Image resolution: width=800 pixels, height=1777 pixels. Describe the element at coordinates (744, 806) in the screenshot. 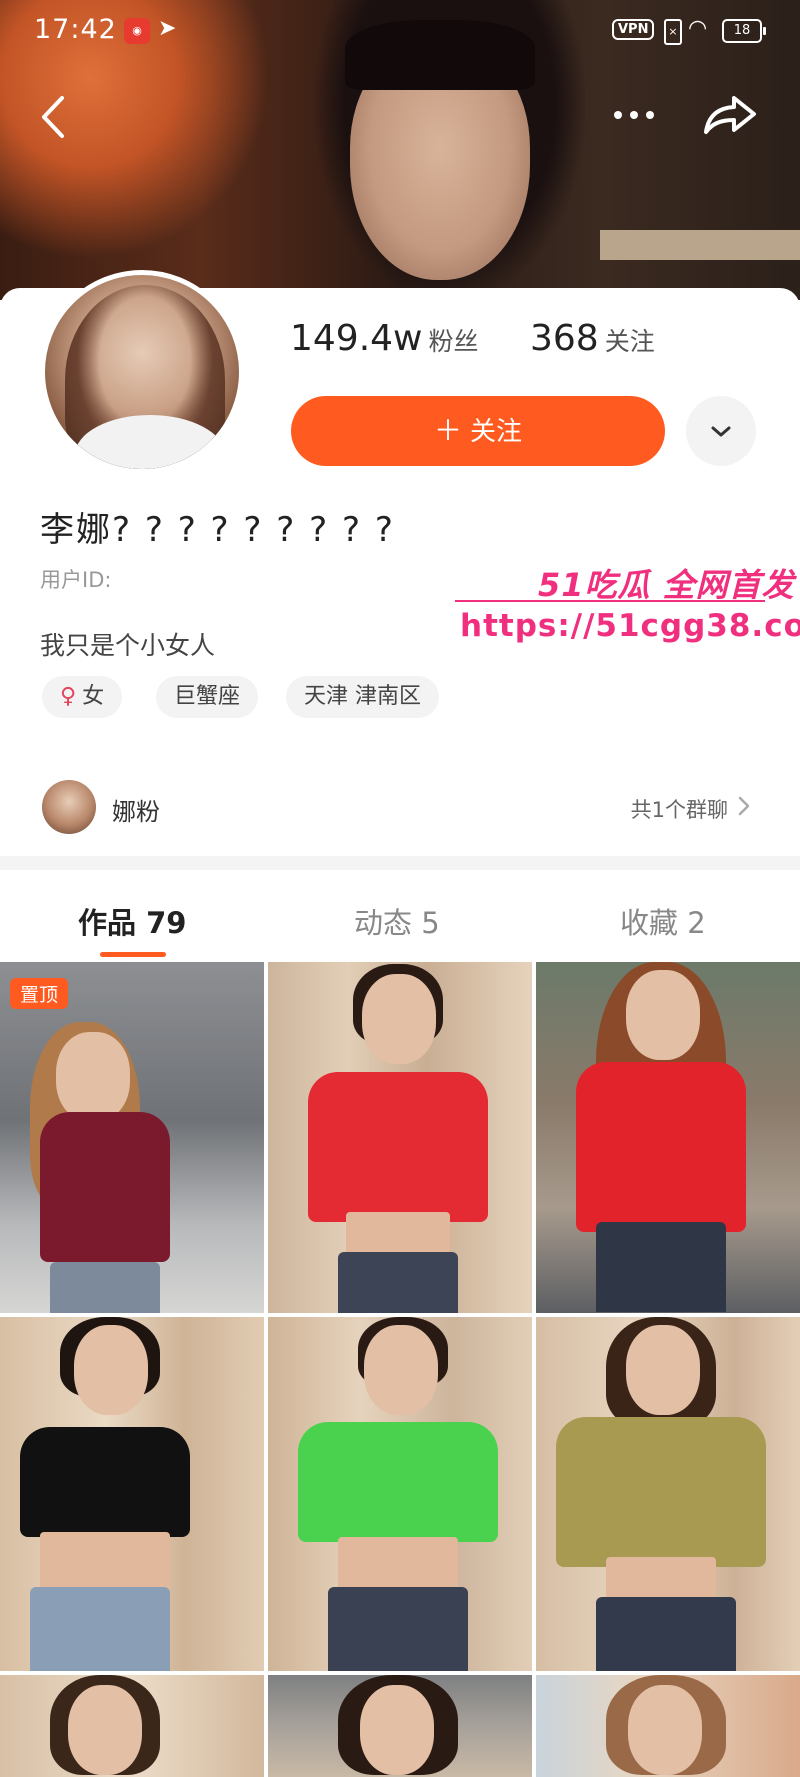

I see `chevron-right-icon` at that location.